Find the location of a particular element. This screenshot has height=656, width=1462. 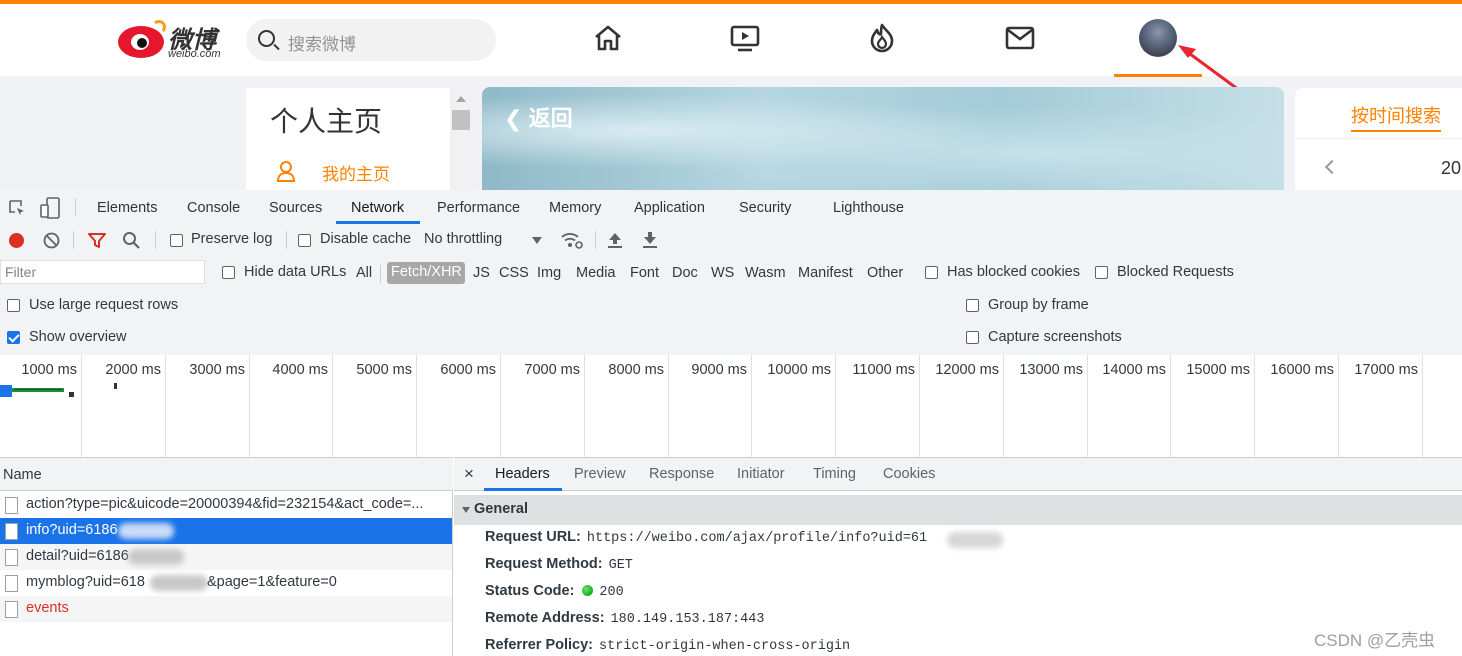

request-method-key: Request Method: is located at coordinates (544, 564).